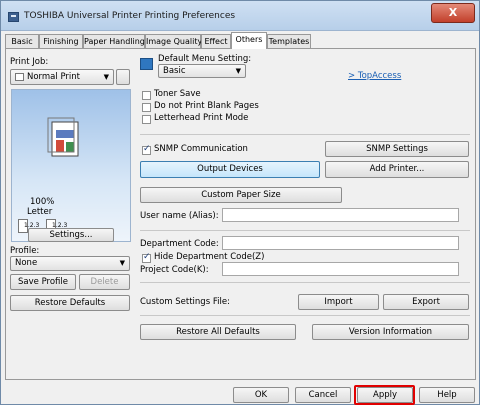 Image resolution: width=480 pixels, height=405 pixels. What do you see at coordinates (230, 169) in the screenshot?
I see `output-devices-button: Output Devices` at bounding box center [230, 169].